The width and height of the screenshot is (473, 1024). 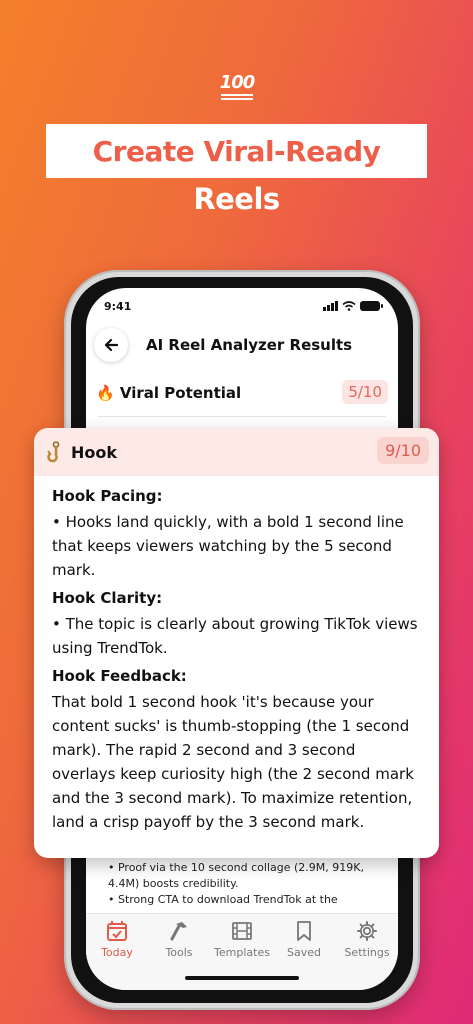 I want to click on hook-card-header: Hook 9/10, so click(x=236, y=452).